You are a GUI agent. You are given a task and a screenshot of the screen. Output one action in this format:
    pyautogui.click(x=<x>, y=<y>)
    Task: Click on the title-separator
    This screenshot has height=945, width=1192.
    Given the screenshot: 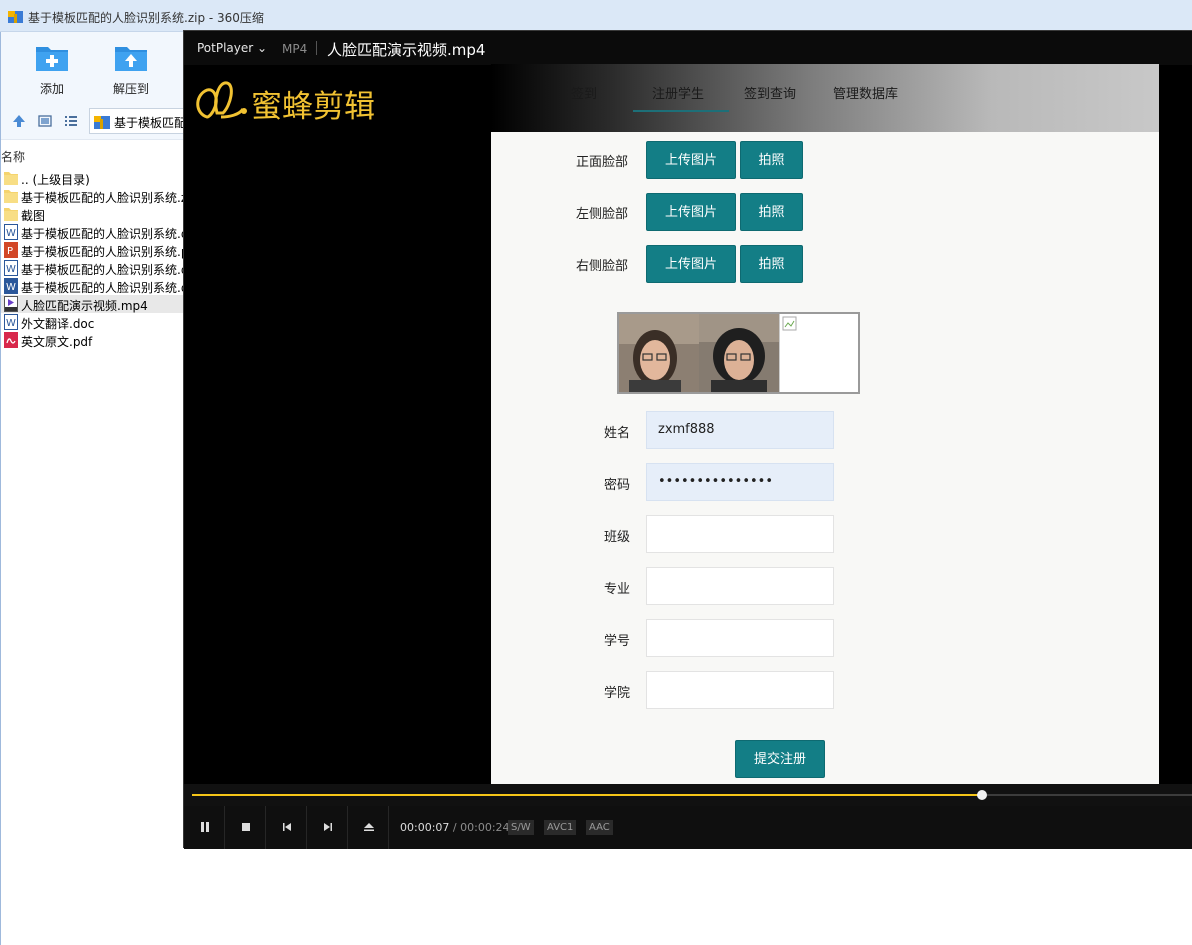 What is the action you would take?
    pyautogui.click(x=316, y=48)
    